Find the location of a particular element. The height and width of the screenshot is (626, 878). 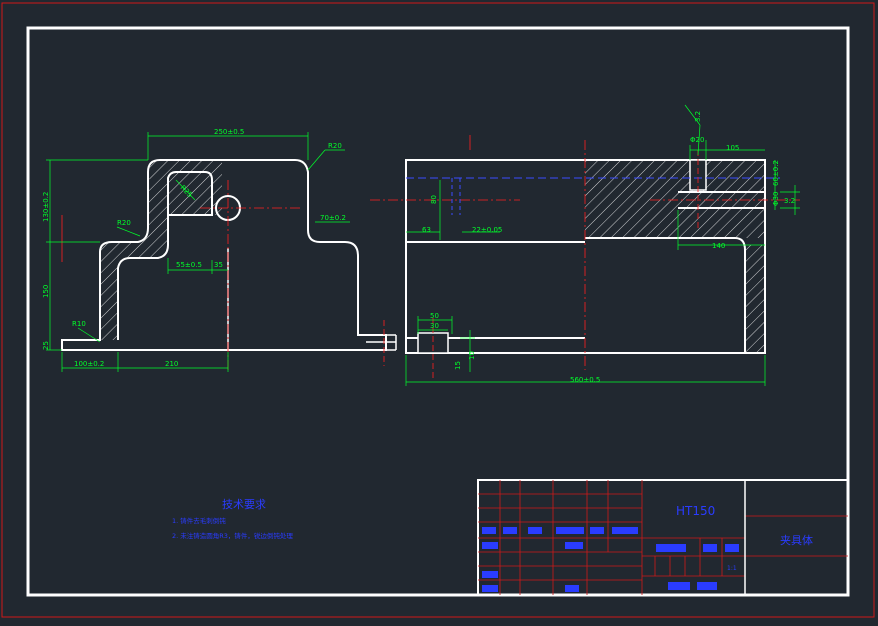

dim-width-140: 140 is located at coordinates (718, 246).